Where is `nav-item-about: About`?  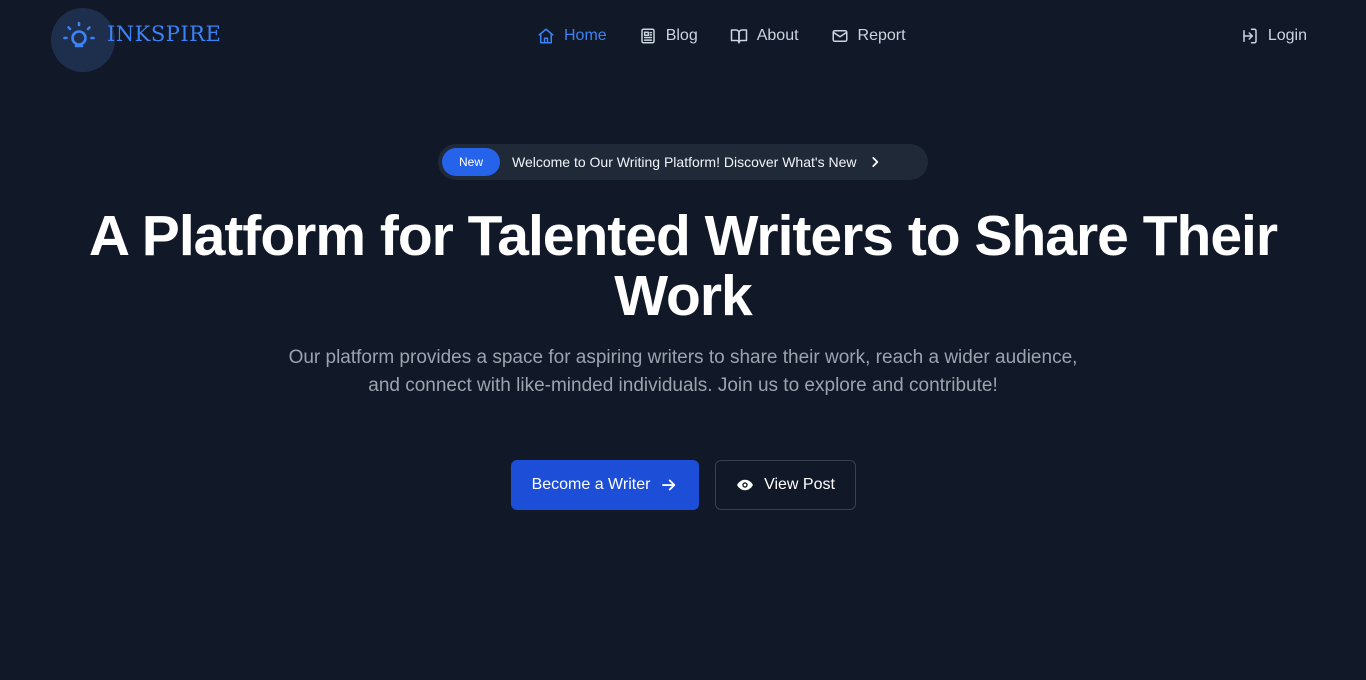 nav-item-about: About is located at coordinates (764, 36).